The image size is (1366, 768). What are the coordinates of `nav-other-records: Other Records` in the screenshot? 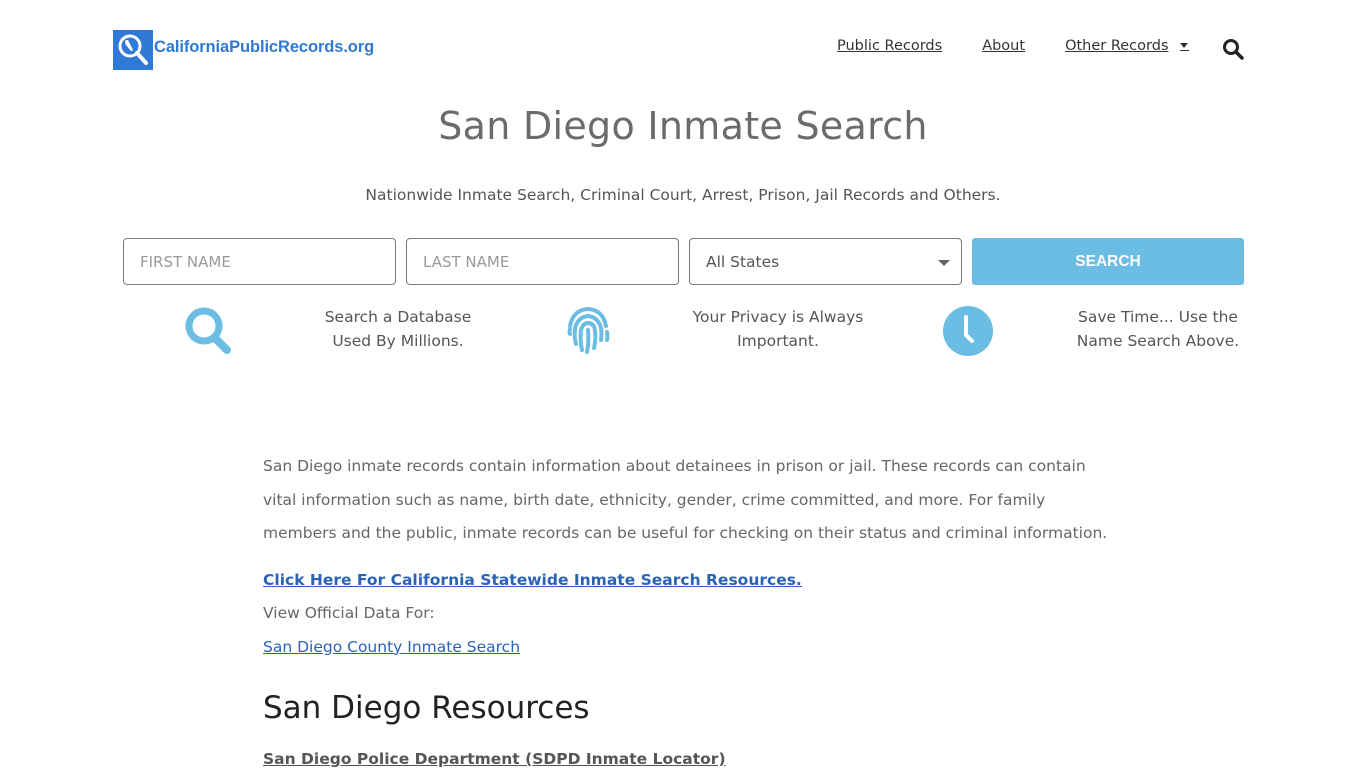 It's located at (1116, 46).